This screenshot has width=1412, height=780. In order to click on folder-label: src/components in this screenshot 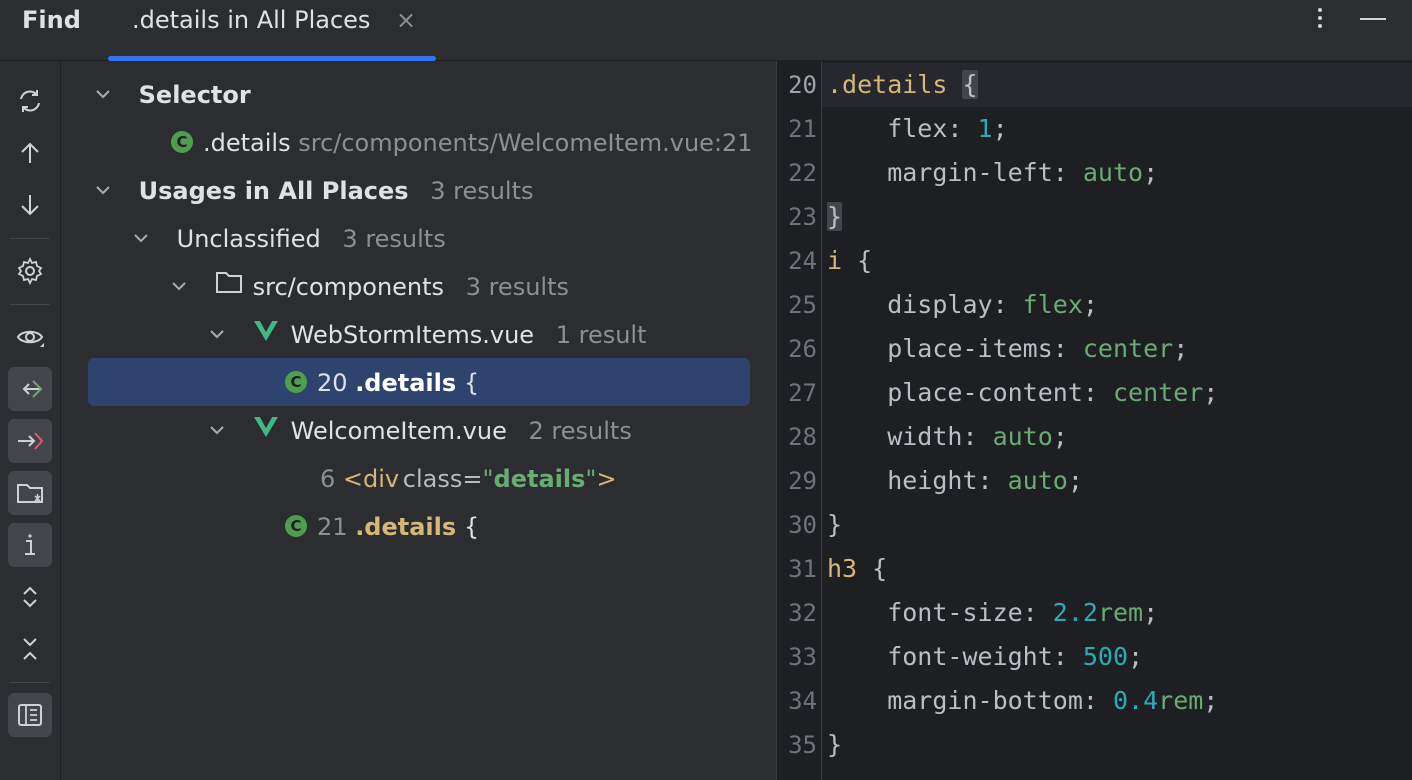, I will do `click(348, 287)`.